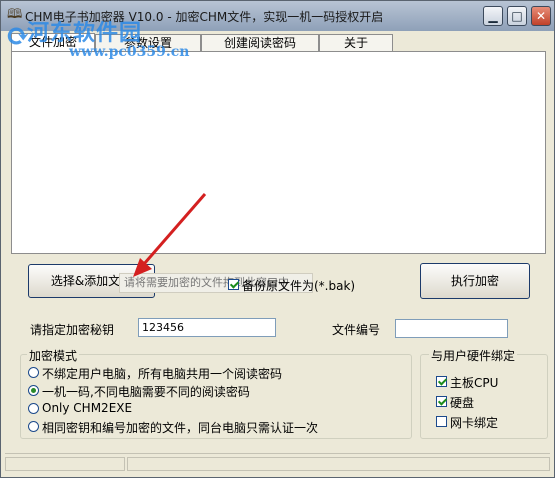  What do you see at coordinates (299, 286) in the screenshot?
I see `backup-label: 备份原文件为(*.bak)` at bounding box center [299, 286].